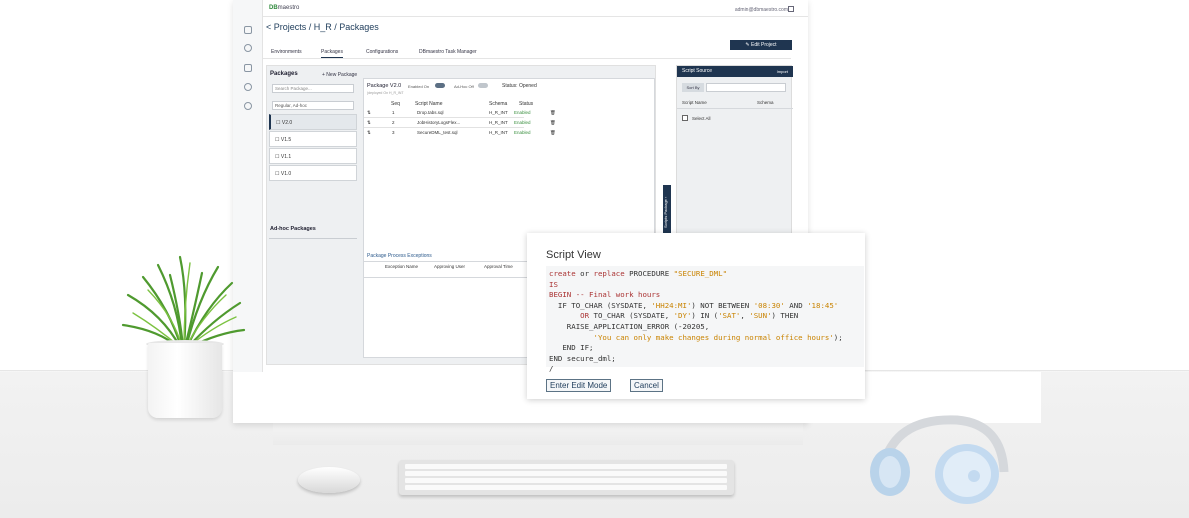  What do you see at coordinates (527, 58) in the screenshot?
I see `tab-divider` at bounding box center [527, 58].